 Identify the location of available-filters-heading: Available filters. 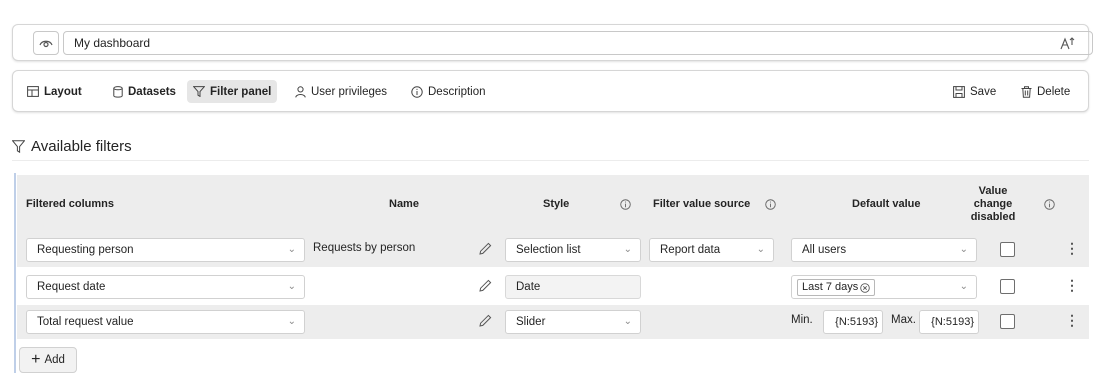
(72, 146).